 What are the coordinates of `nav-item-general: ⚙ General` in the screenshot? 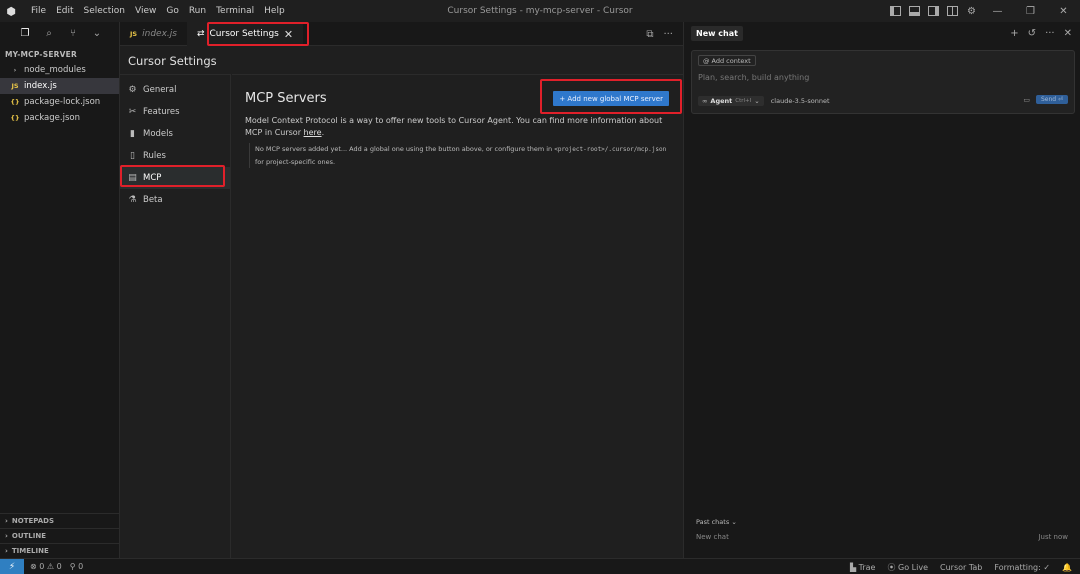 It's located at (175, 90).